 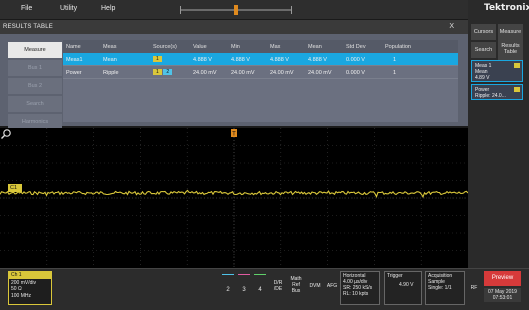 I want to click on ch4-label: 4, so click(x=260, y=290).